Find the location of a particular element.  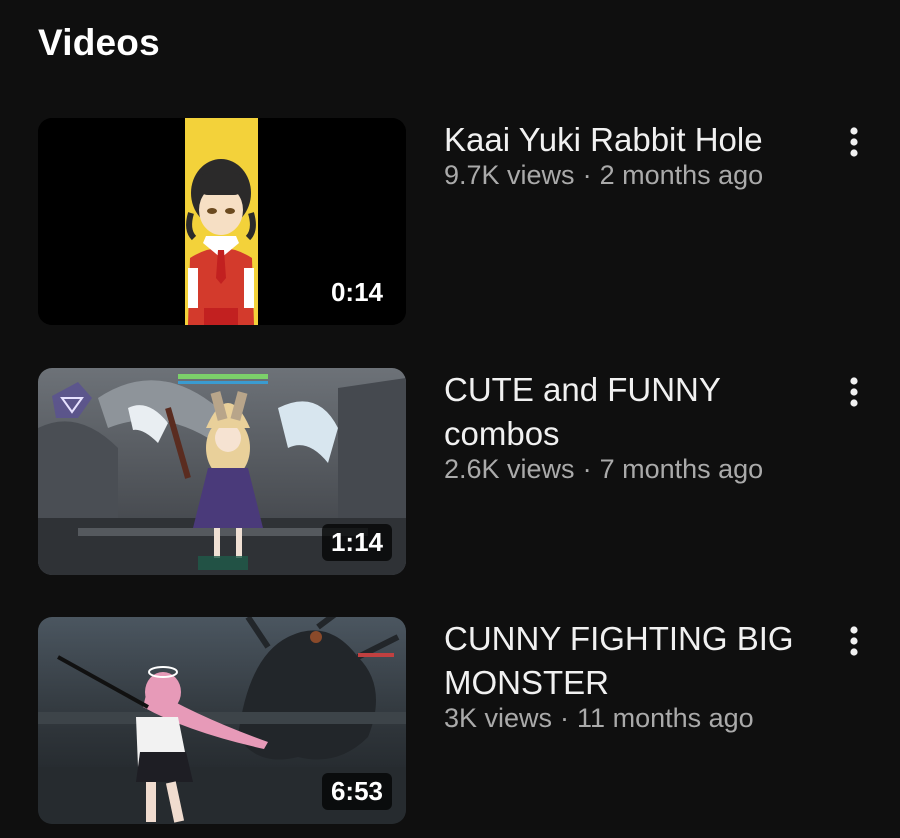

video-meta: 9.7K views · 2 months ago is located at coordinates (634, 175).